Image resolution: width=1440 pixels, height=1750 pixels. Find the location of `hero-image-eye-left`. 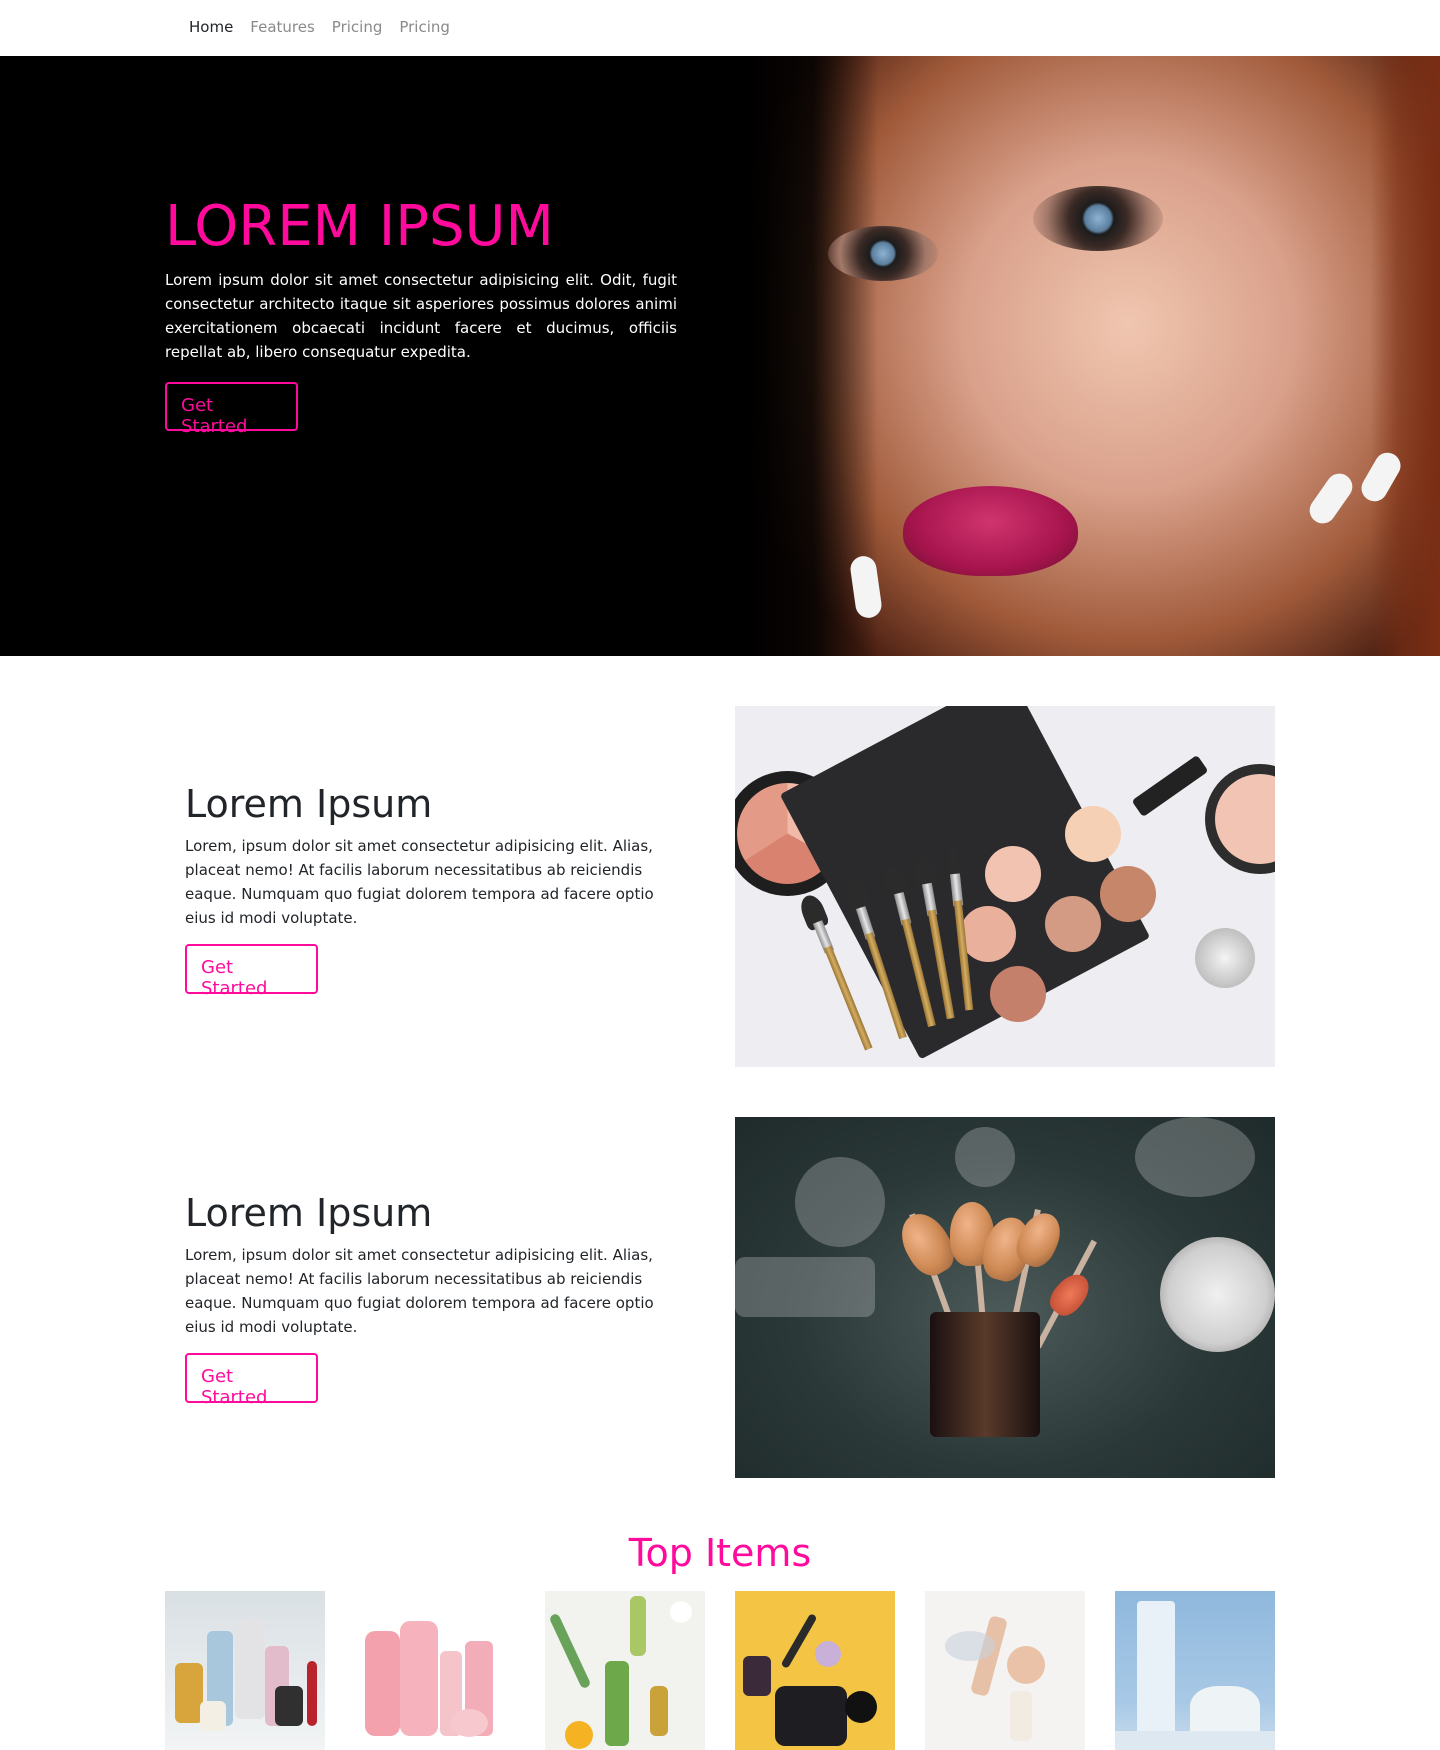

hero-image-eye-left is located at coordinates (883, 253).